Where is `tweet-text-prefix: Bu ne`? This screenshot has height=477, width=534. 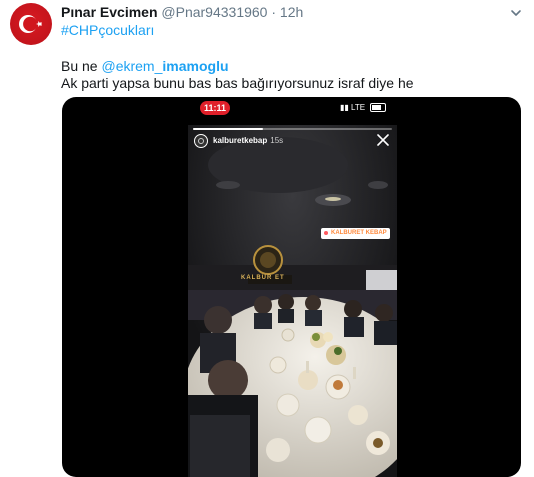
tweet-text-prefix: Bu ne is located at coordinates (81, 66).